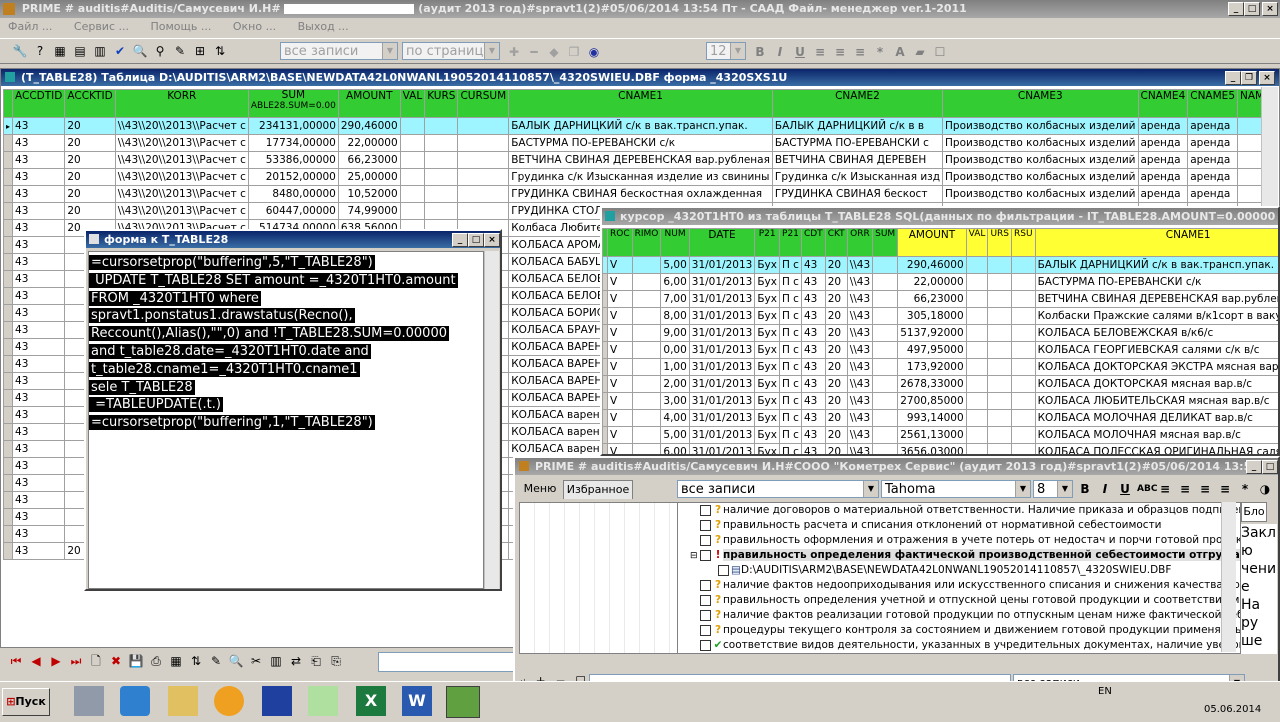  Describe the element at coordinates (316, 661) in the screenshot. I see `export-icon: ⎗` at that location.